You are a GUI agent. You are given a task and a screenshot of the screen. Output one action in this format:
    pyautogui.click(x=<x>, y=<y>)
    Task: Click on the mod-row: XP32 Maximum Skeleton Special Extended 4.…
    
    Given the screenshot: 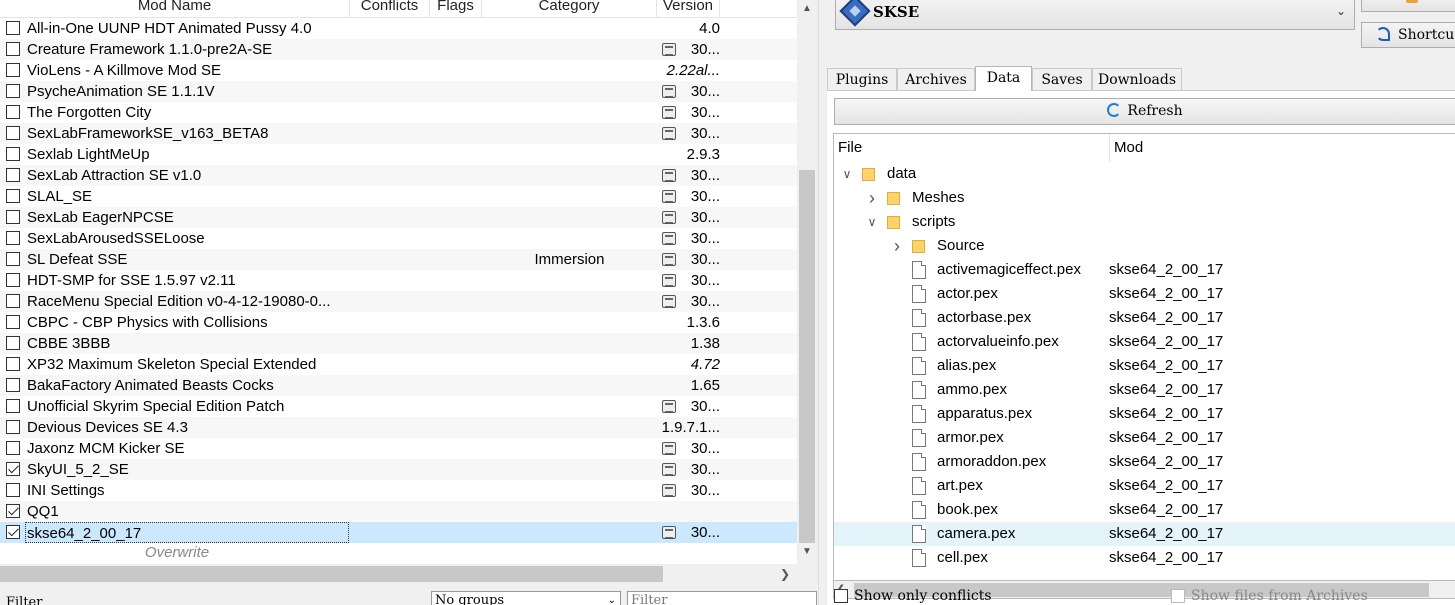 What is the action you would take?
    pyautogui.click(x=398, y=364)
    